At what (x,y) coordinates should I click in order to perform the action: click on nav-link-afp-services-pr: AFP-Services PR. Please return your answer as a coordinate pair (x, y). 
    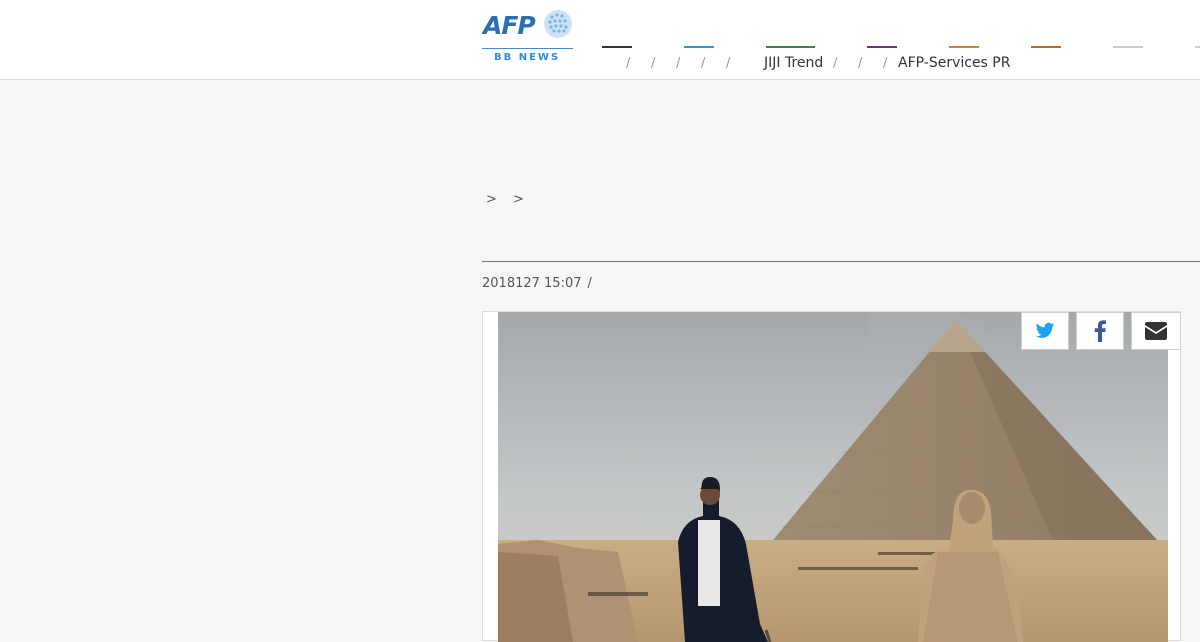
    Looking at the image, I should click on (954, 63).